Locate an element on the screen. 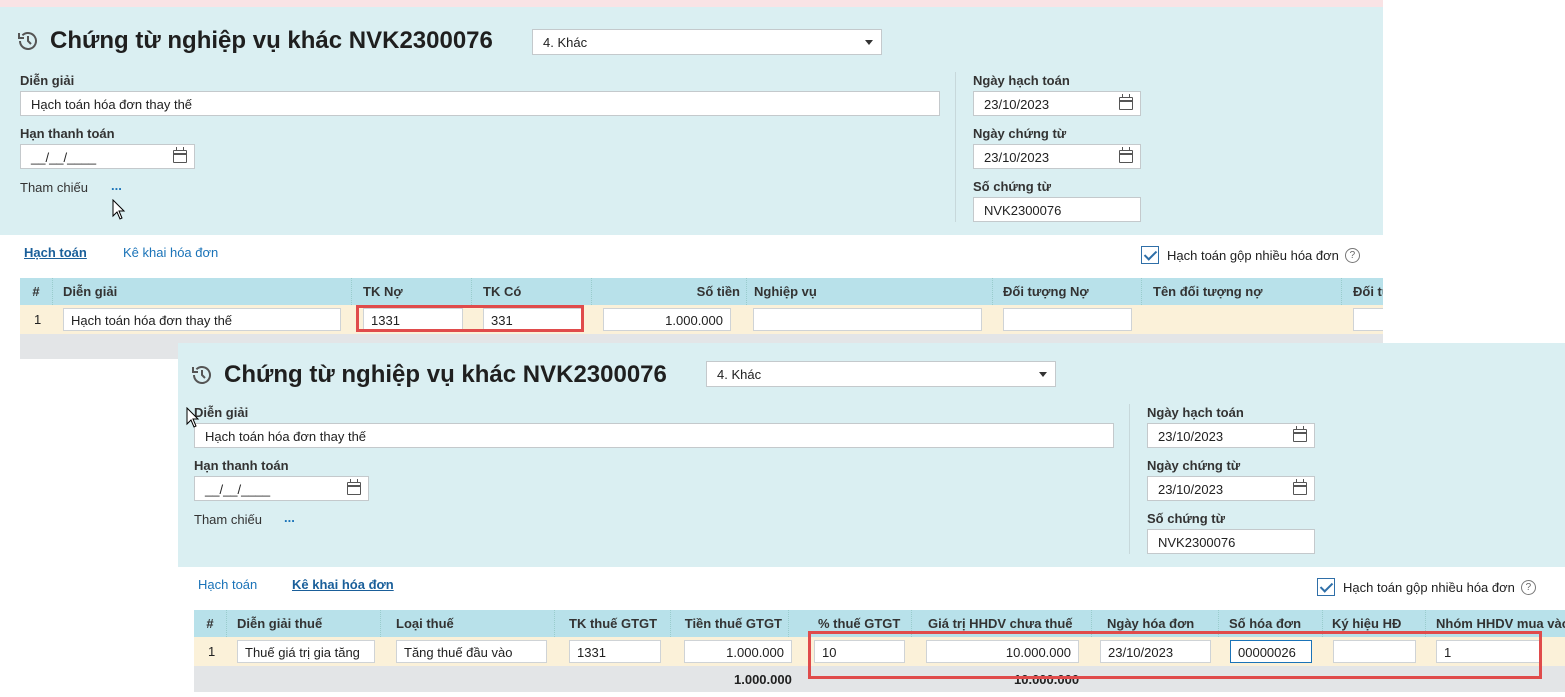 The height and width of the screenshot is (697, 1565). col-dien-giai-thue: Diễn giải thuế is located at coordinates (306, 623).